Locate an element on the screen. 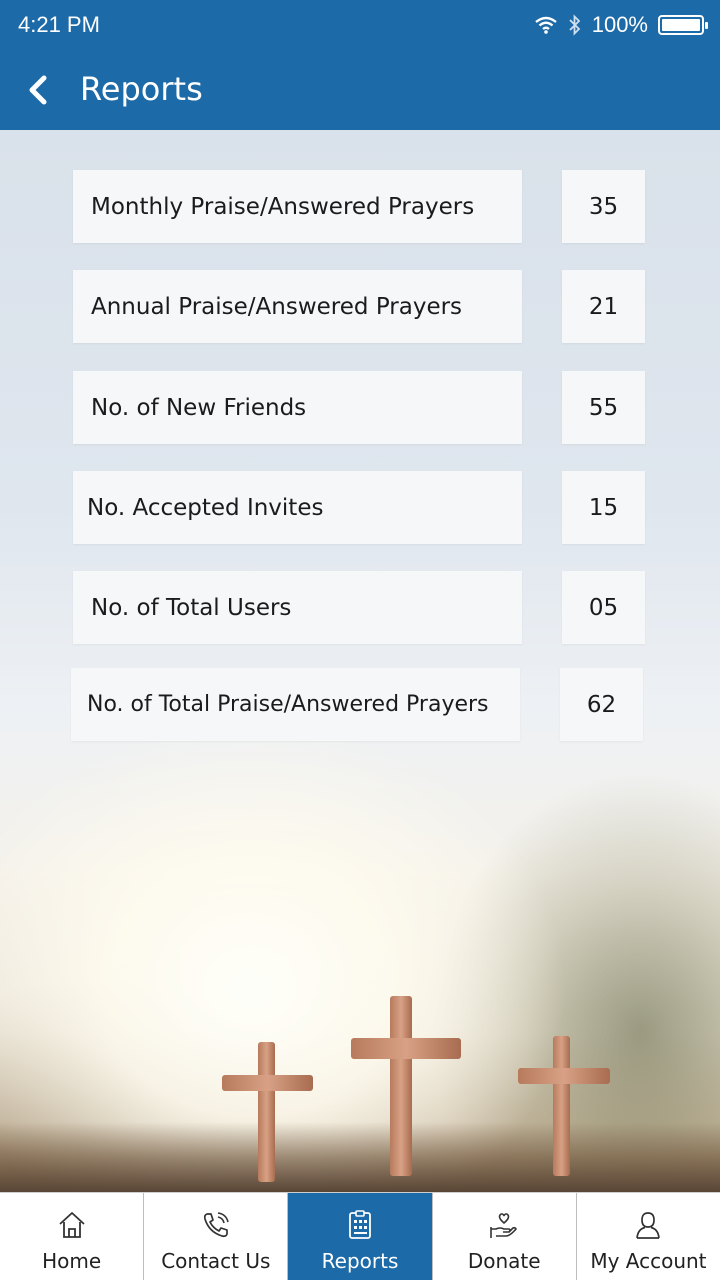  phone-icon is located at coordinates (216, 1225).